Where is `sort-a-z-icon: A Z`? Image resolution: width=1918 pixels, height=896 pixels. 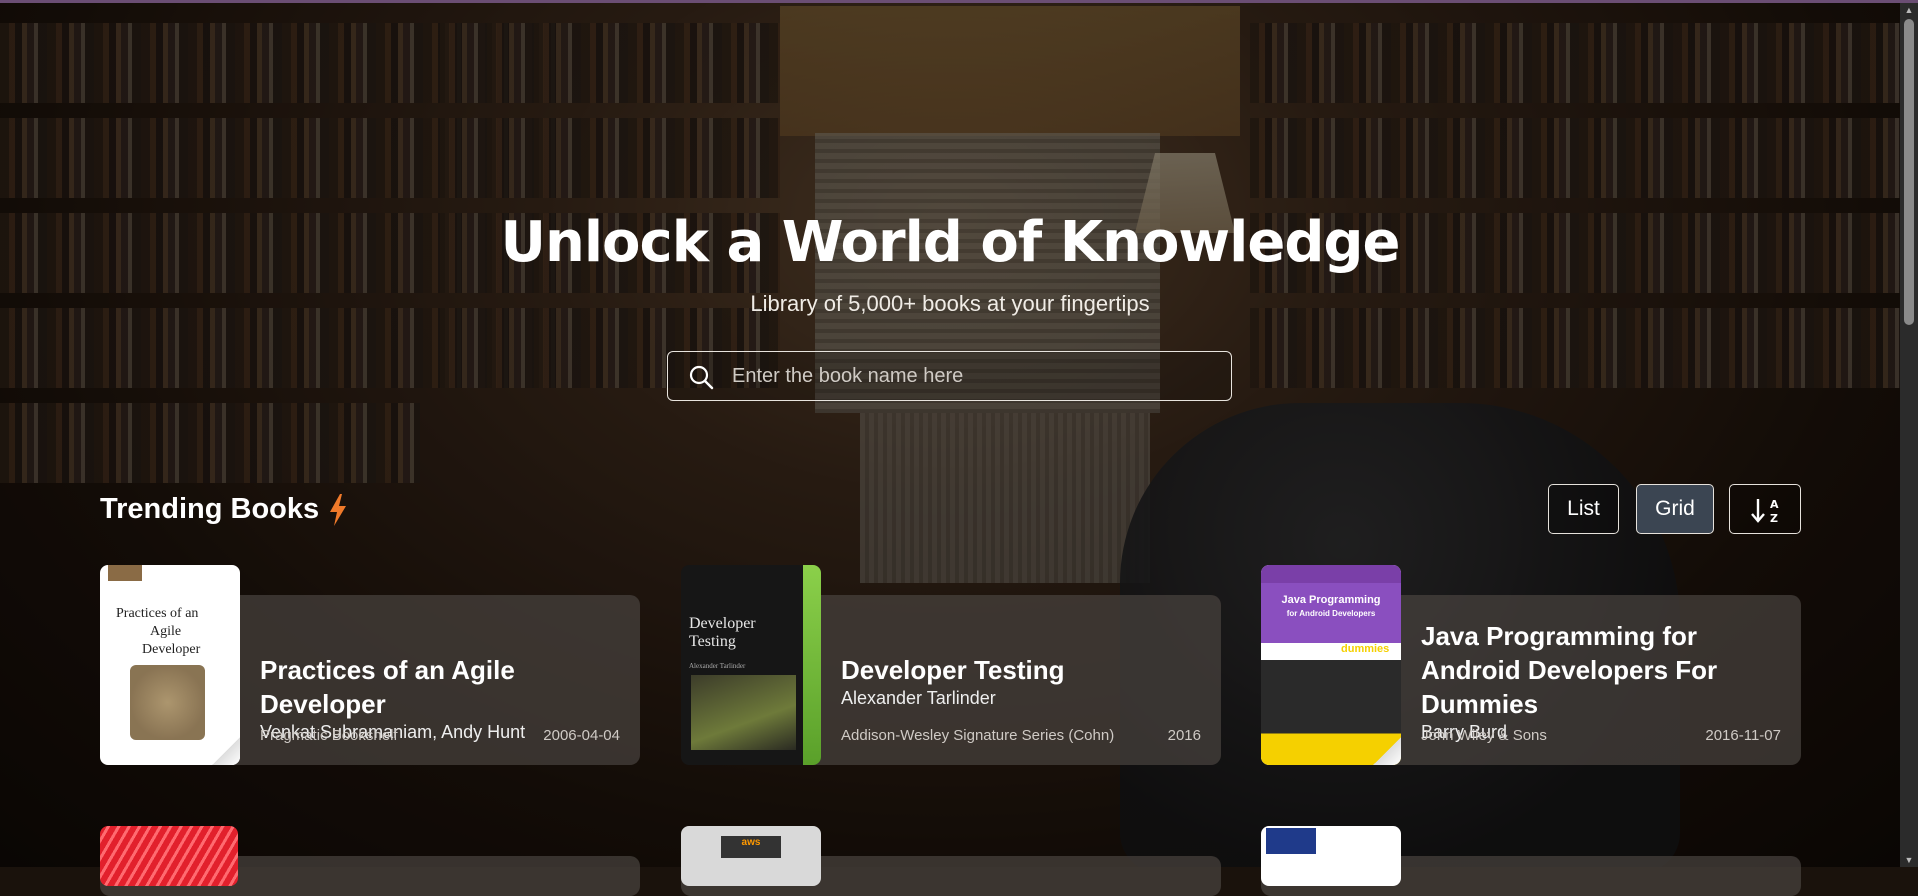 sort-a-z-icon: A Z is located at coordinates (1765, 511).